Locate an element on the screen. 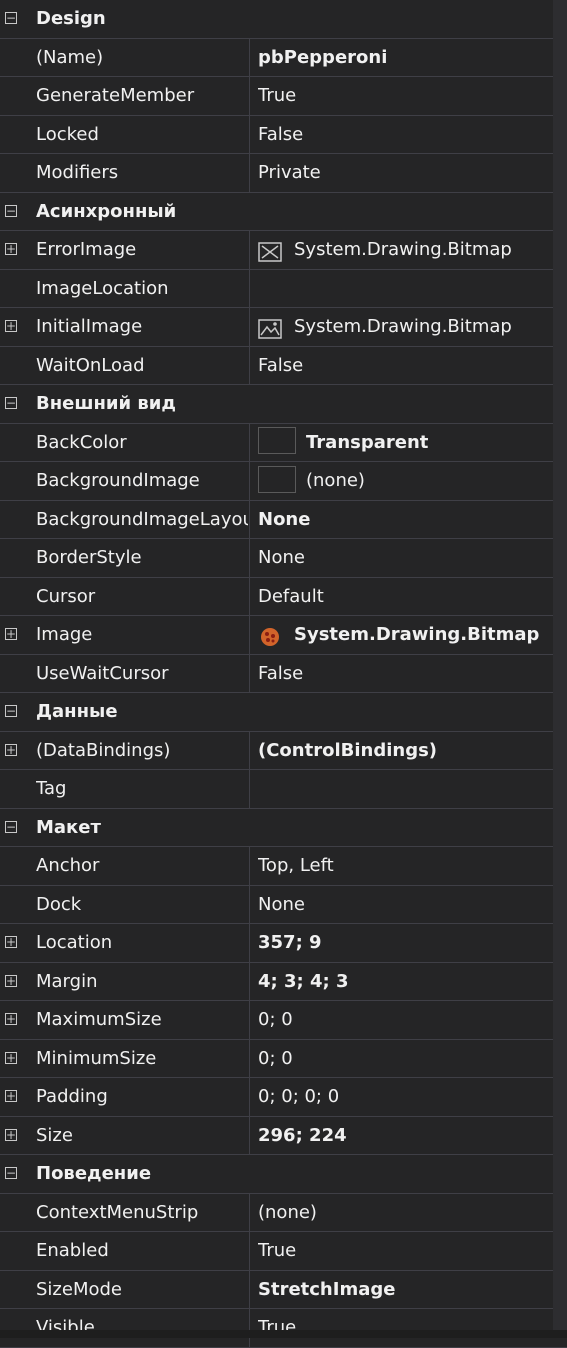  property-row-errorimage: + ErrorImage System.Drawing.Bitmap is located at coordinates (283, 250).